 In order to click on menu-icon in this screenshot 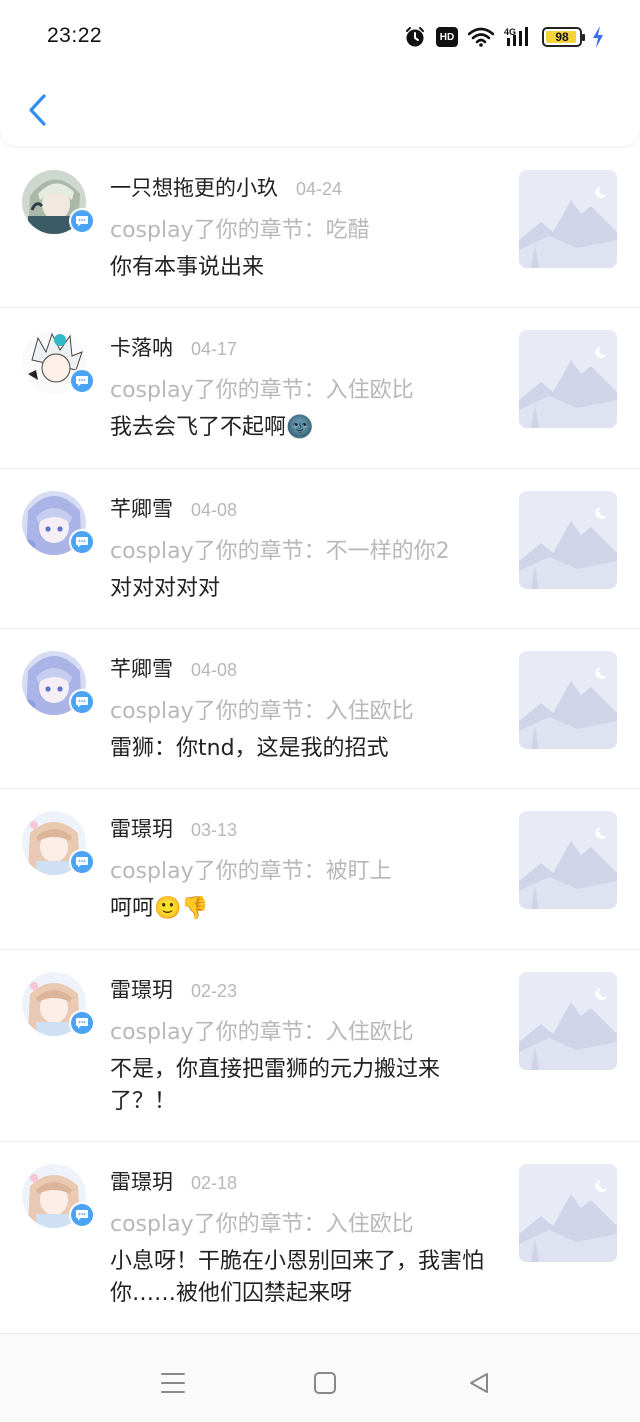, I will do `click(173, 1383)`.